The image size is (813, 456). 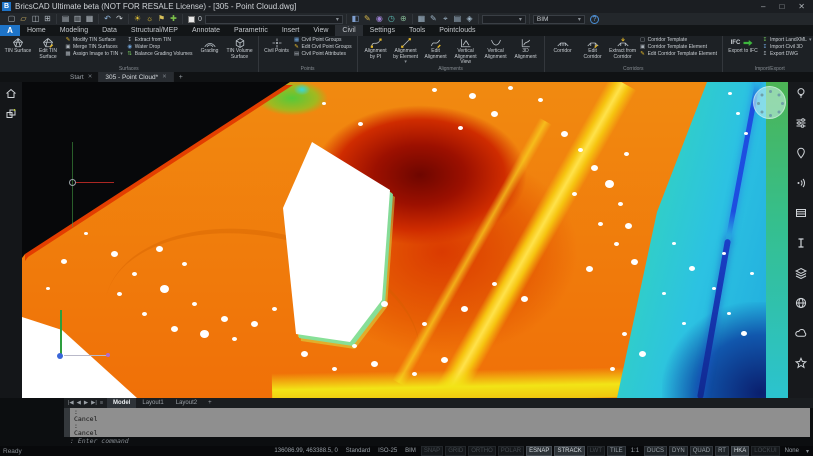 What do you see at coordinates (358, 451) in the screenshot?
I see `status-standard: Standard` at bounding box center [358, 451].